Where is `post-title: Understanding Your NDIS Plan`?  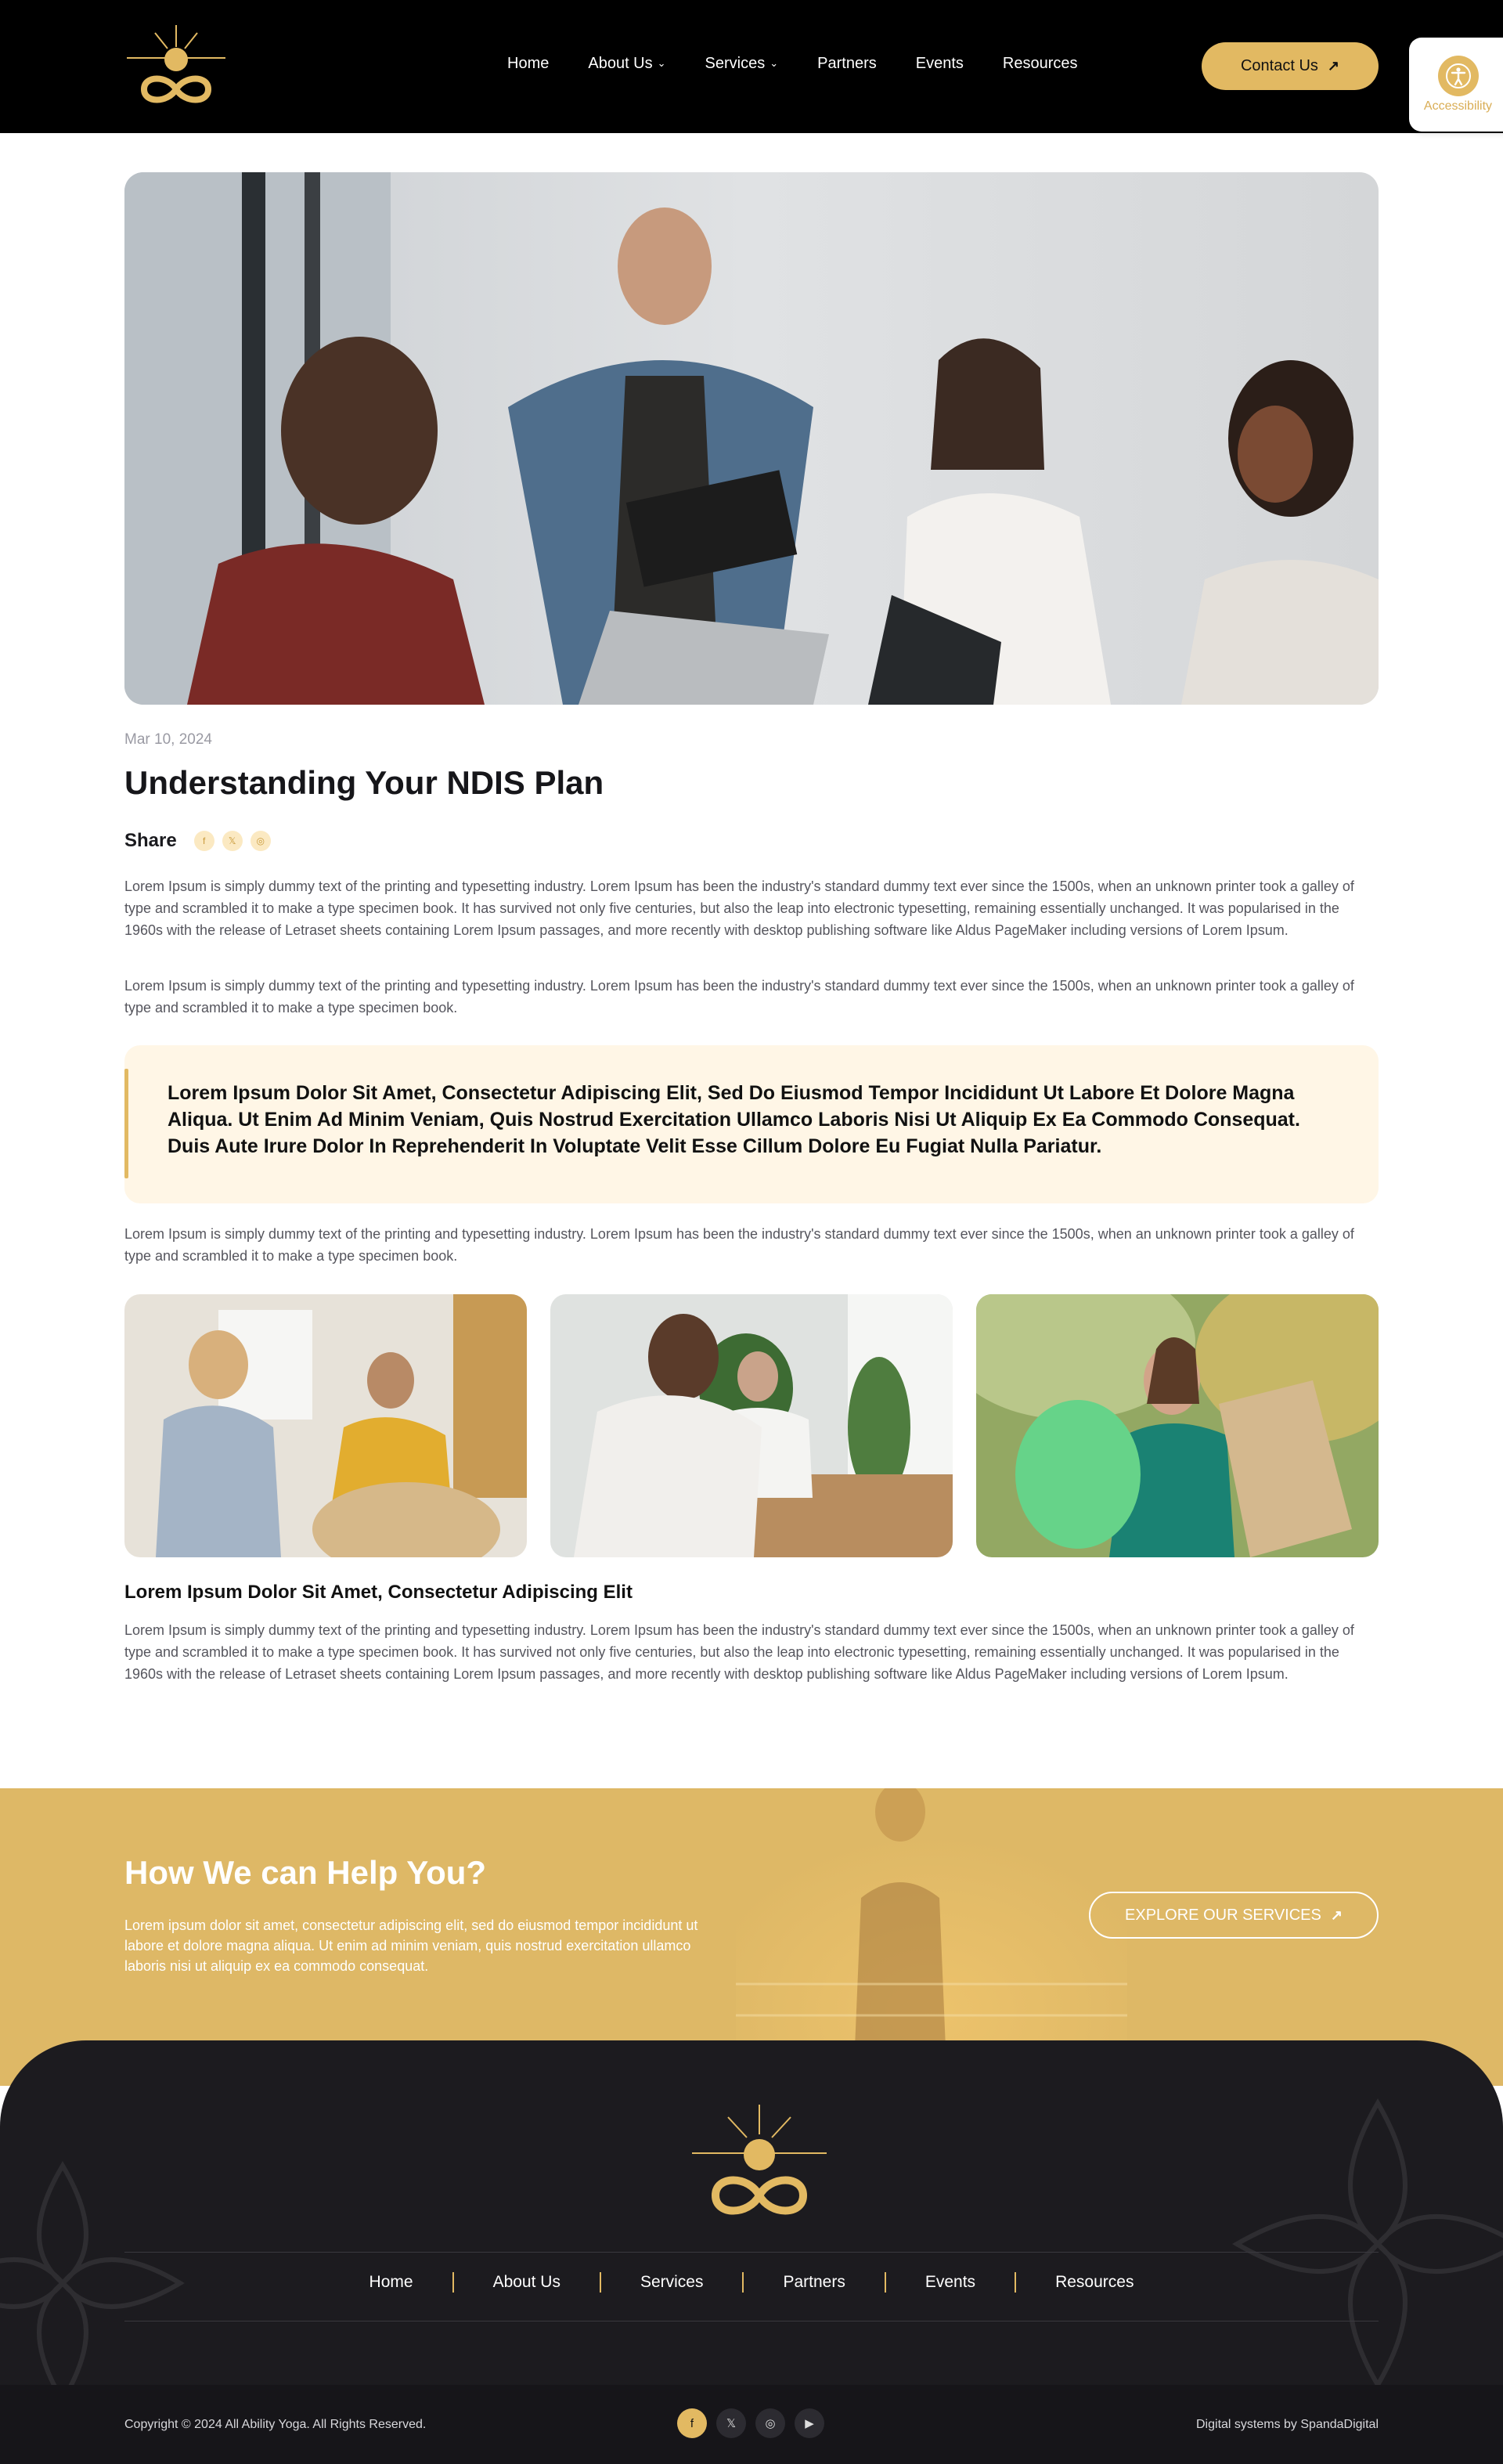
post-title: Understanding Your NDIS Plan is located at coordinates (364, 782).